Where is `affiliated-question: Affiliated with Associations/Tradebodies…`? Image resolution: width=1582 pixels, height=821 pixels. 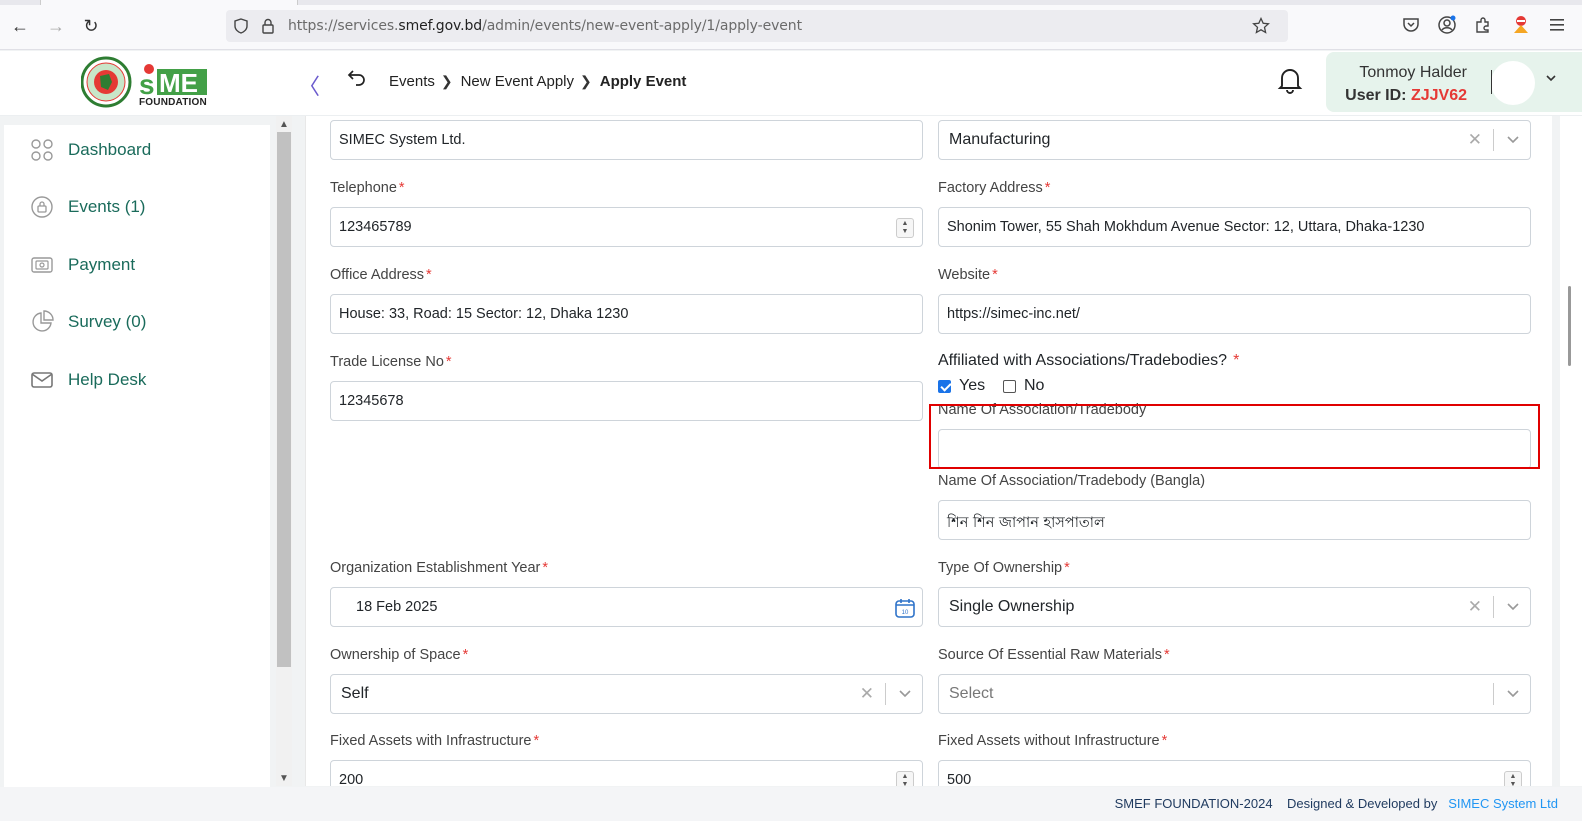 affiliated-question: Affiliated with Associations/Tradebodies… is located at coordinates (1089, 360).